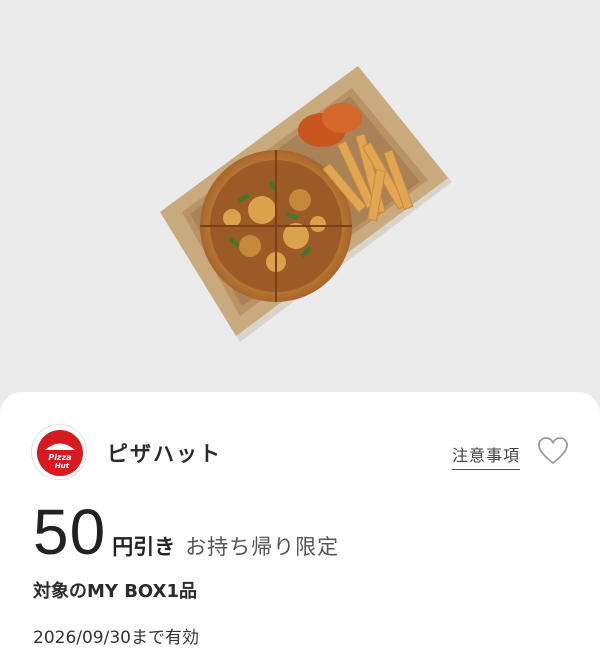  Describe the element at coordinates (553, 451) in the screenshot. I see `heart-icon` at that location.